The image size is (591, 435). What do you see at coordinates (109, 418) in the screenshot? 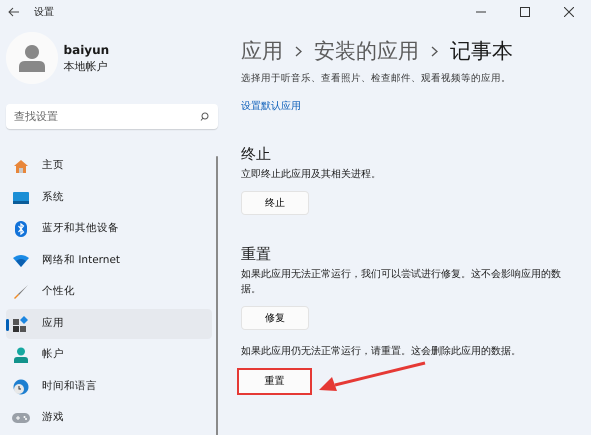
I see `sidebar-item: 游戏` at bounding box center [109, 418].